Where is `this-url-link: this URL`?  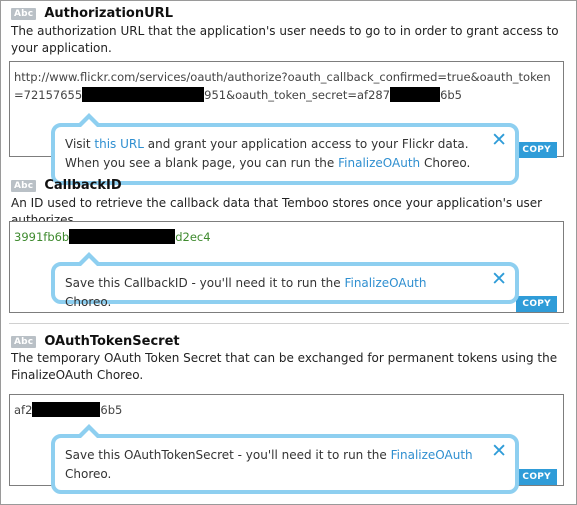 this-url-link: this URL is located at coordinates (119, 144).